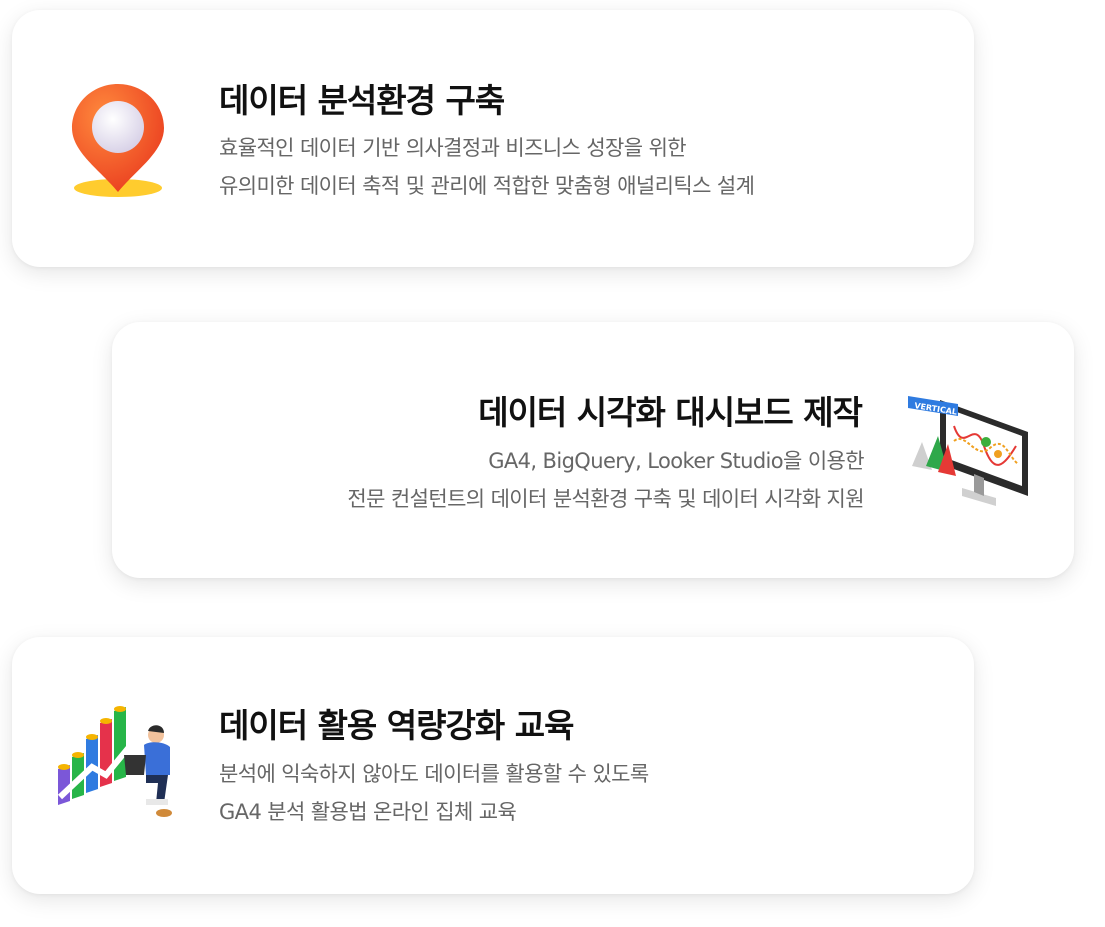 Image resolution: width=1105 pixels, height=927 pixels. I want to click on monitor-chart-icon: VERTICAL, so click(970, 450).